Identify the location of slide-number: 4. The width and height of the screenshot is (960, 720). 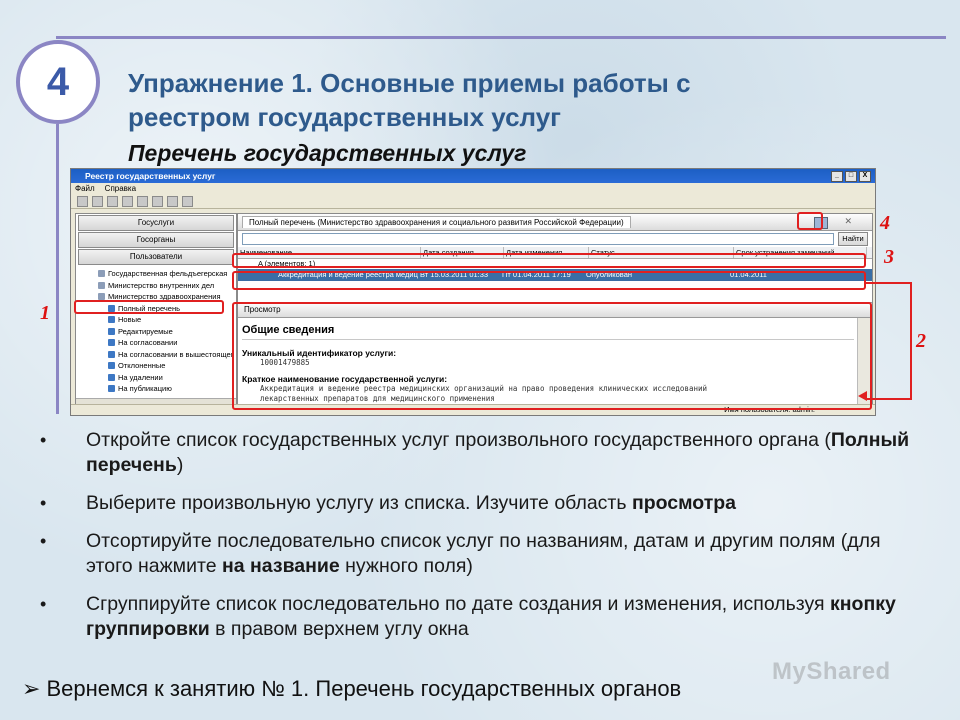
(58, 81).